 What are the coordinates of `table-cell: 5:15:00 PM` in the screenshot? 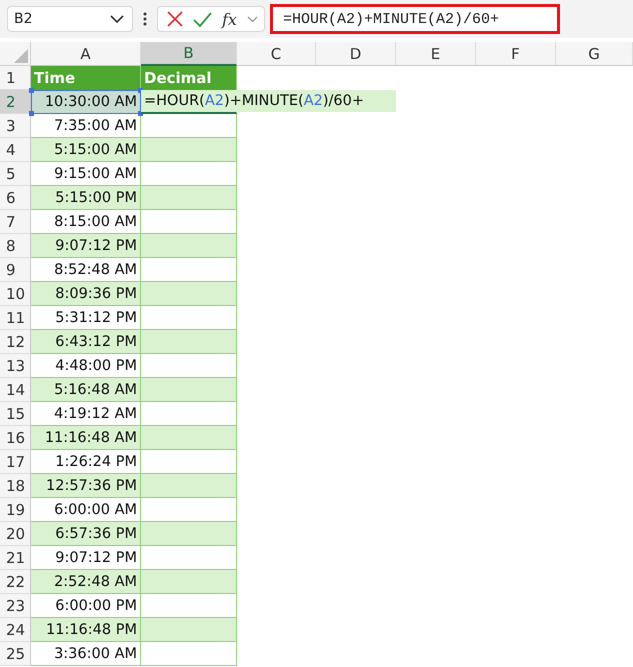 It's located at (86, 198).